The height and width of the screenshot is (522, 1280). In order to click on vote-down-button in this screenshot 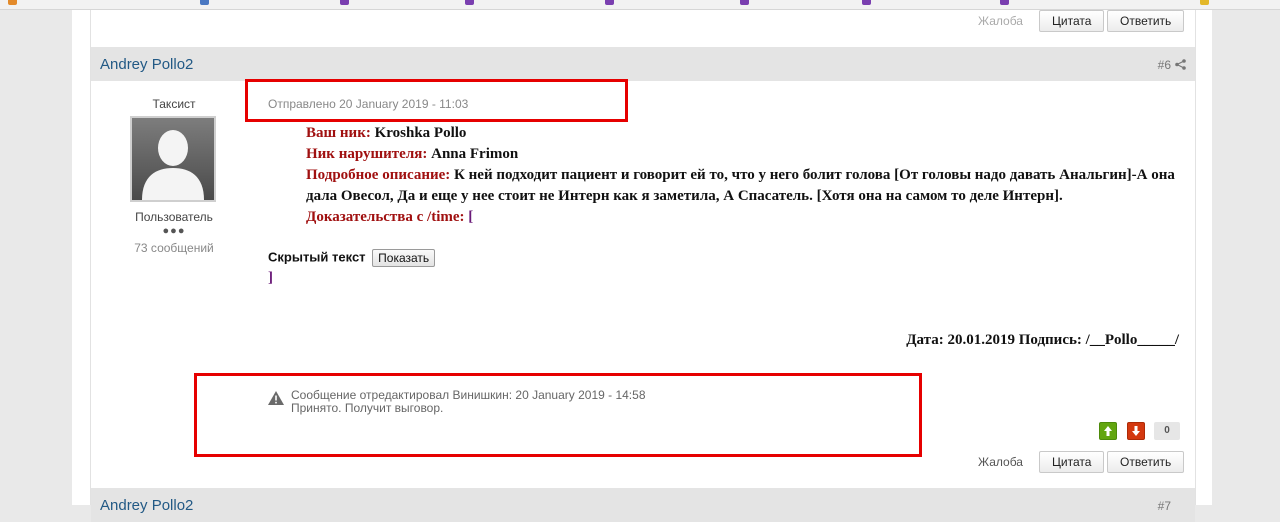, I will do `click(1136, 431)`.